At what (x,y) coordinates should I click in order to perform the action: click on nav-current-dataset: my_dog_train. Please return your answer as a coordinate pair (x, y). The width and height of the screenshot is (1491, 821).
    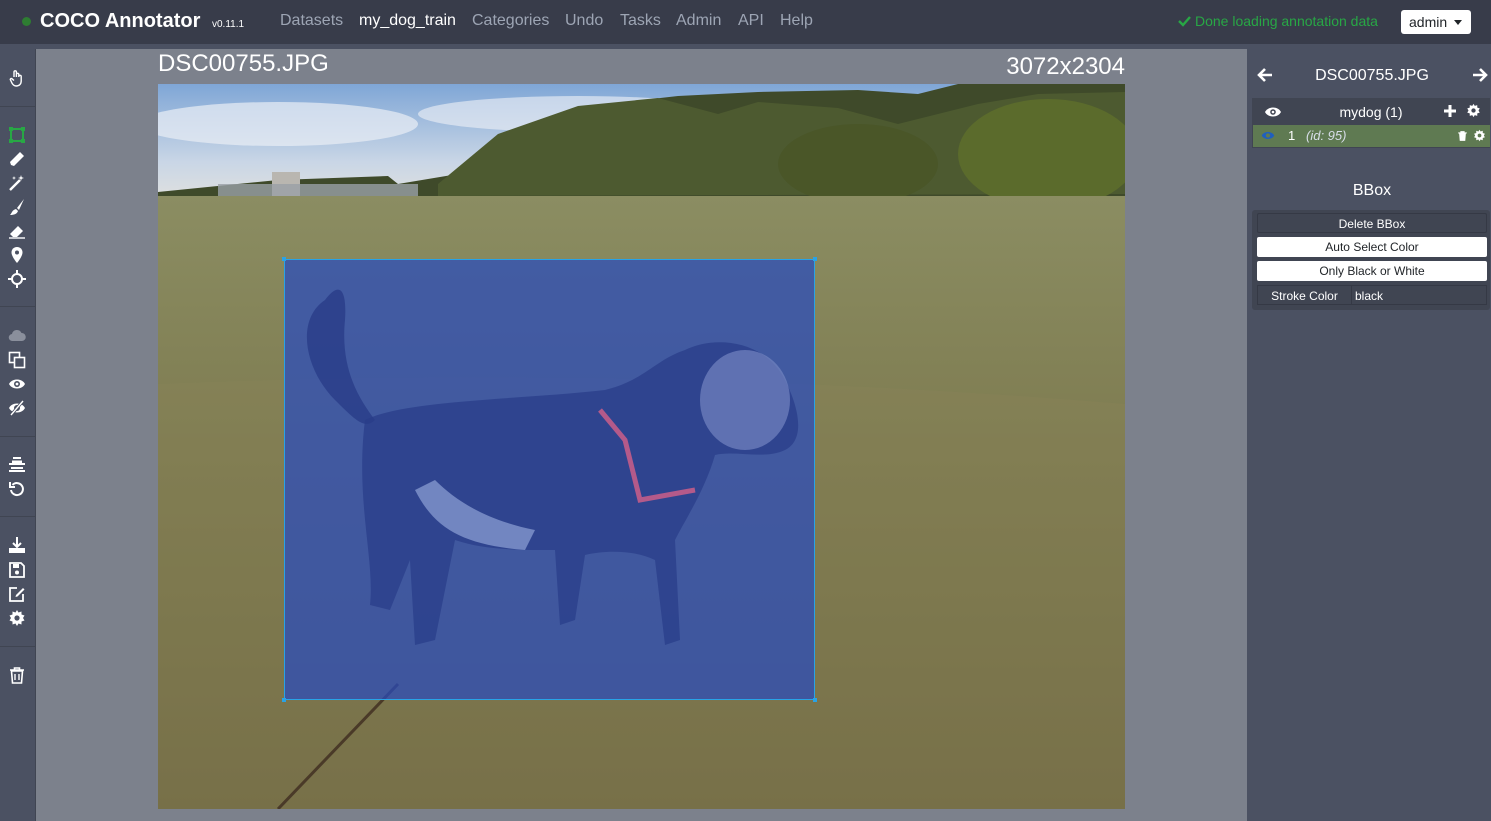
    Looking at the image, I should click on (407, 21).